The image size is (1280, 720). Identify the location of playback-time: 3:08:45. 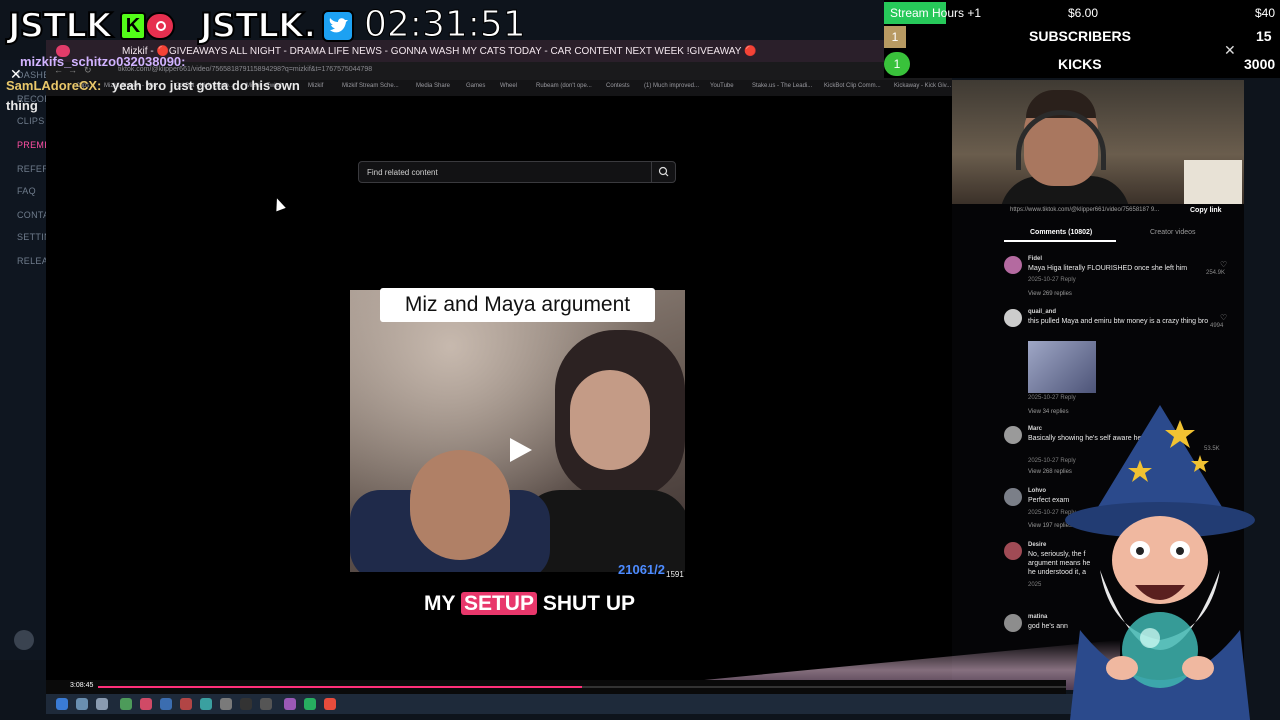
(82, 685).